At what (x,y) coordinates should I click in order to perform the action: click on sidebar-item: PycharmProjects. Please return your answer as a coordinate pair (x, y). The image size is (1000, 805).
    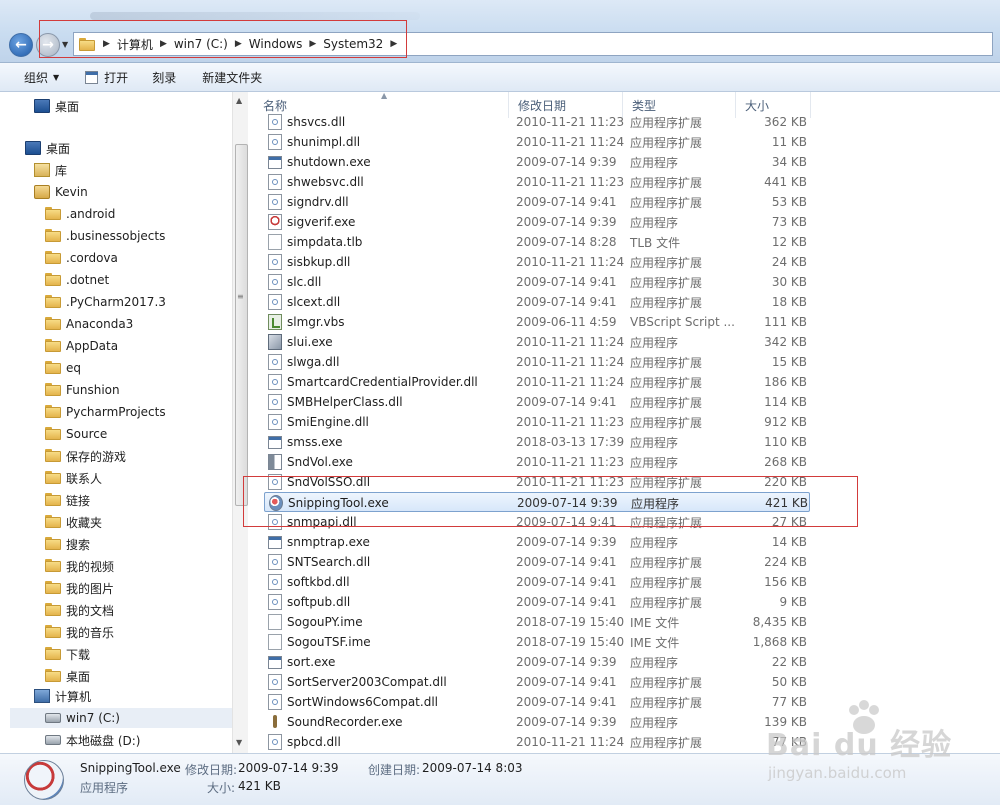
    Looking at the image, I should click on (105, 412).